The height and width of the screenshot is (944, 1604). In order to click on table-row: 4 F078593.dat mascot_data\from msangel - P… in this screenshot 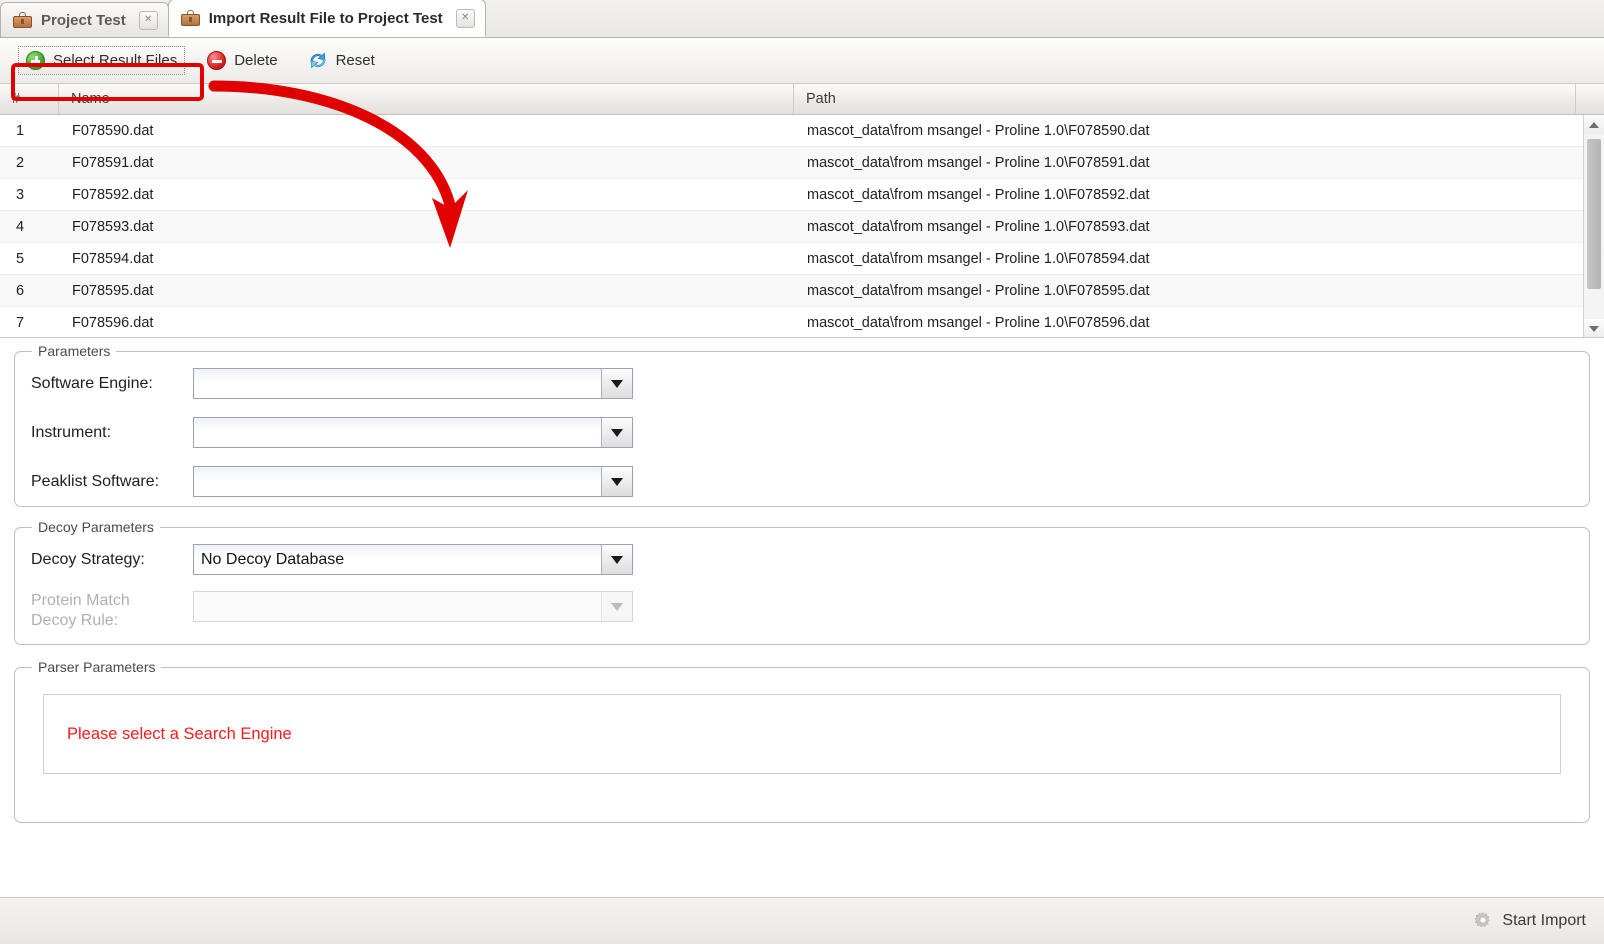, I will do `click(802, 227)`.